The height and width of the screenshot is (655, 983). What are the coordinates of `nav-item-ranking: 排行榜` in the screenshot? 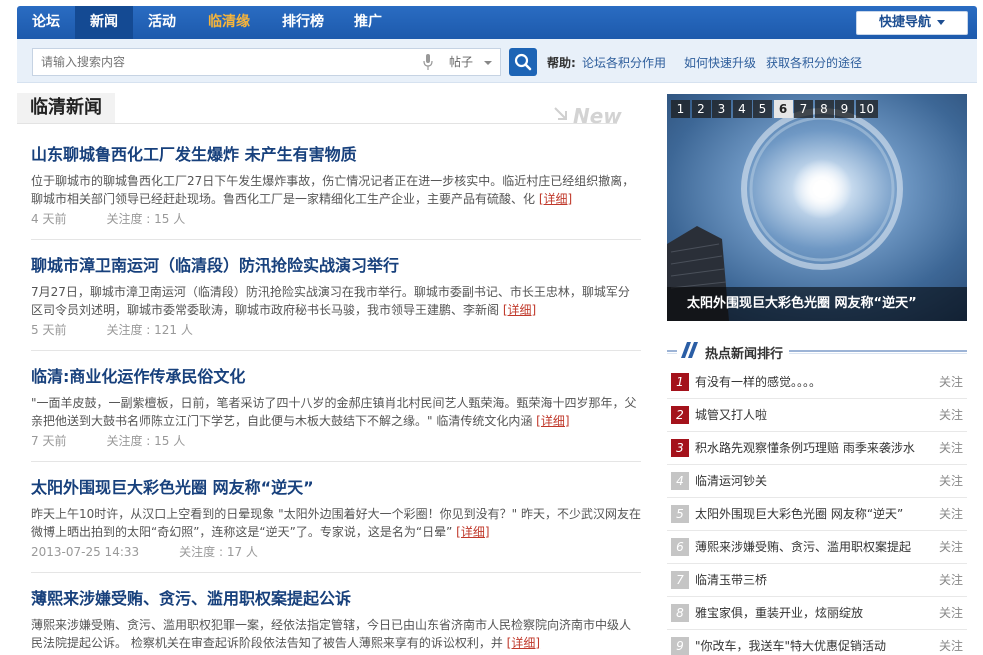 It's located at (303, 22).